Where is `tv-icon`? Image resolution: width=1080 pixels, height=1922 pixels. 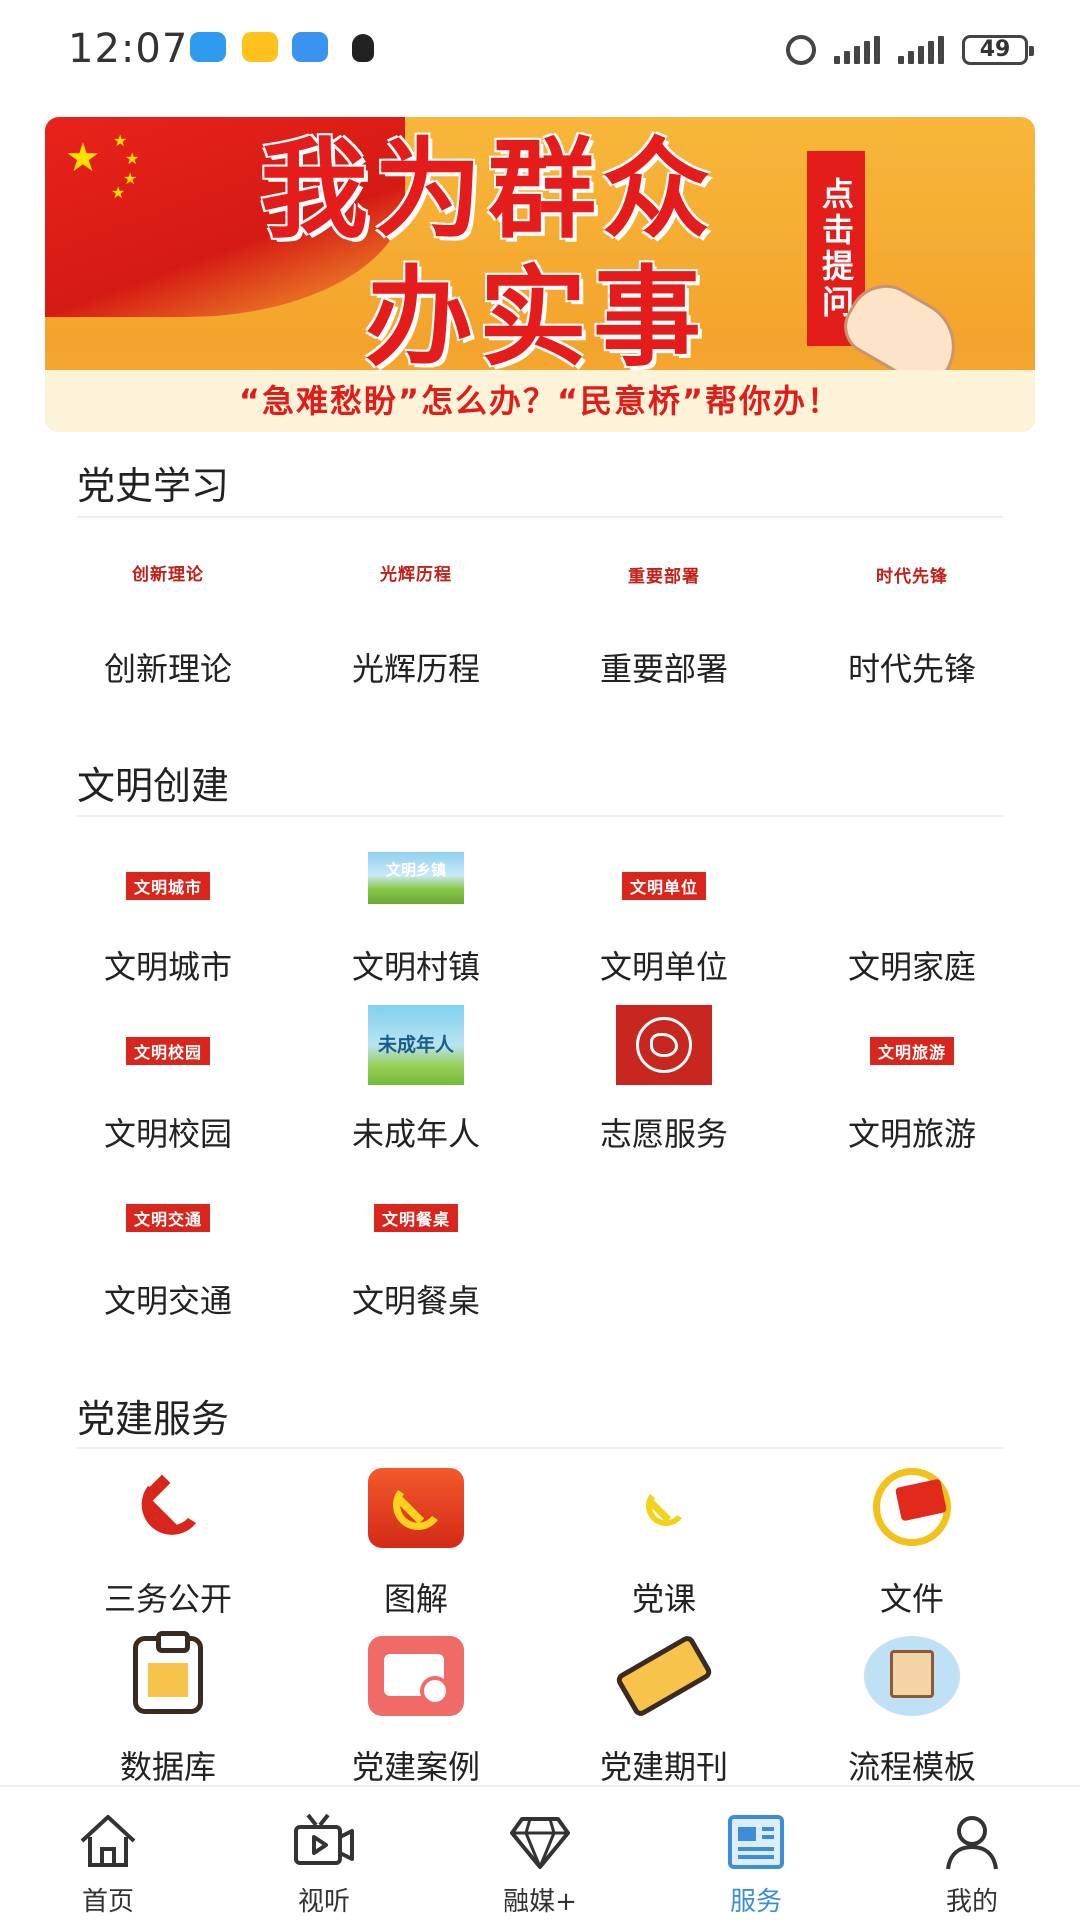 tv-icon is located at coordinates (324, 1839).